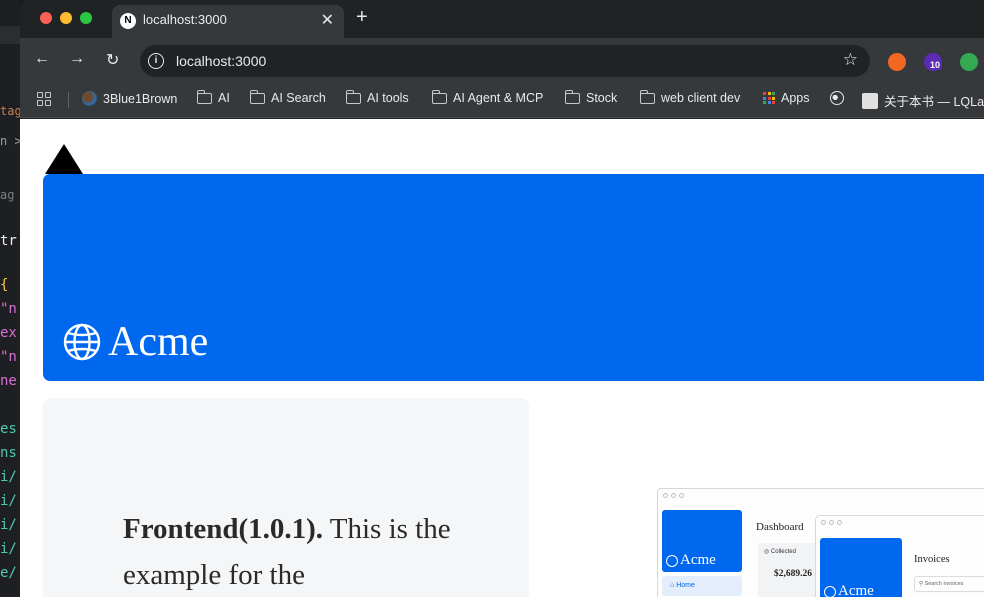 The height and width of the screenshot is (597, 984). I want to click on bookmark-label: 关于本书 — LQLab, so click(934, 102).